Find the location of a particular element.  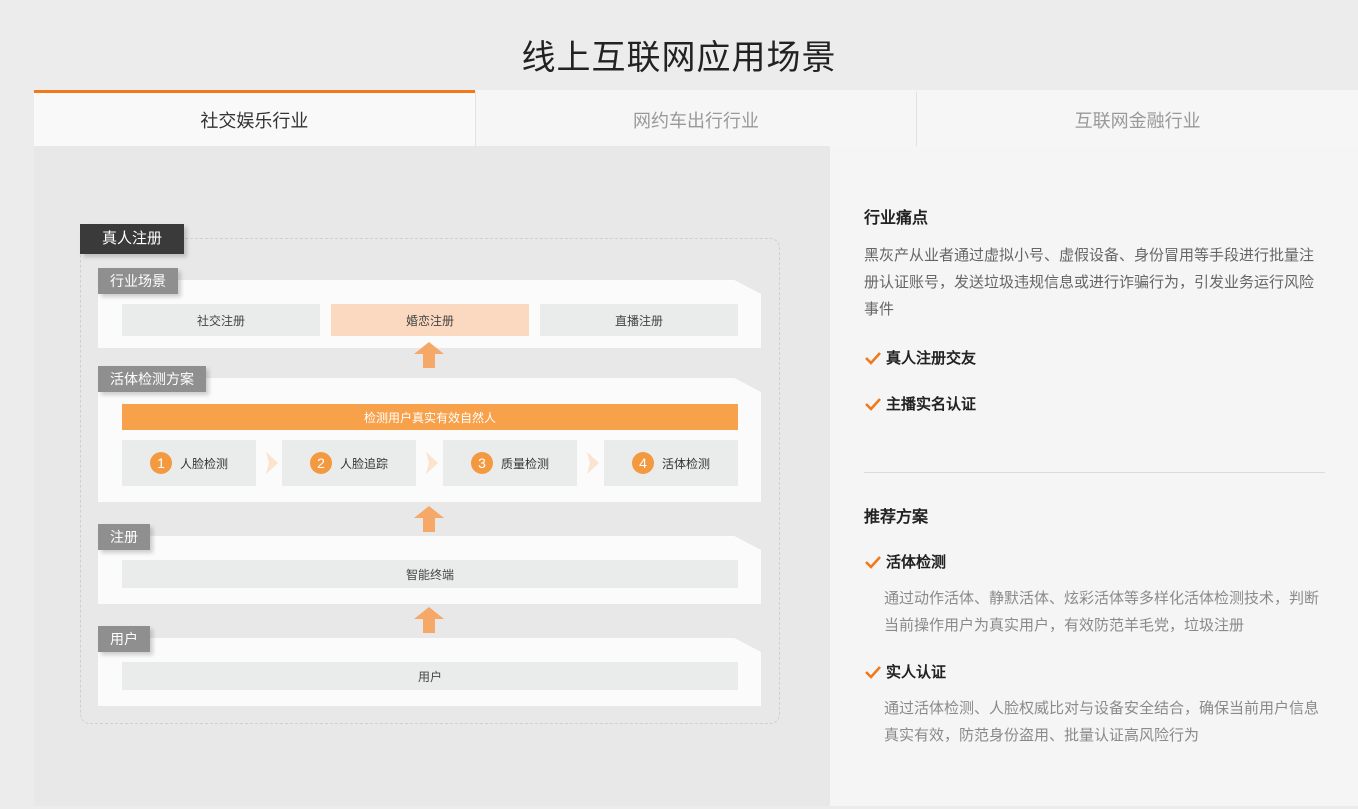

liveness-banner: 检测用户真实有效自然人 is located at coordinates (430, 417).